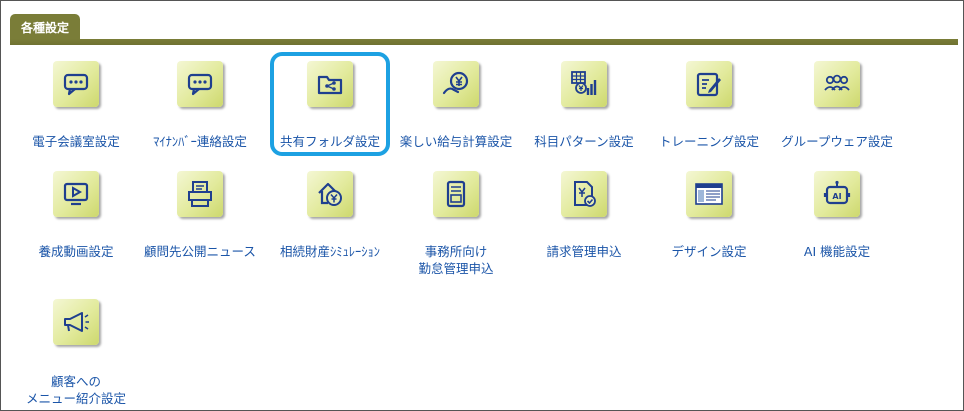 The width and height of the screenshot is (964, 411). I want to click on printer-icon, so click(200, 194).